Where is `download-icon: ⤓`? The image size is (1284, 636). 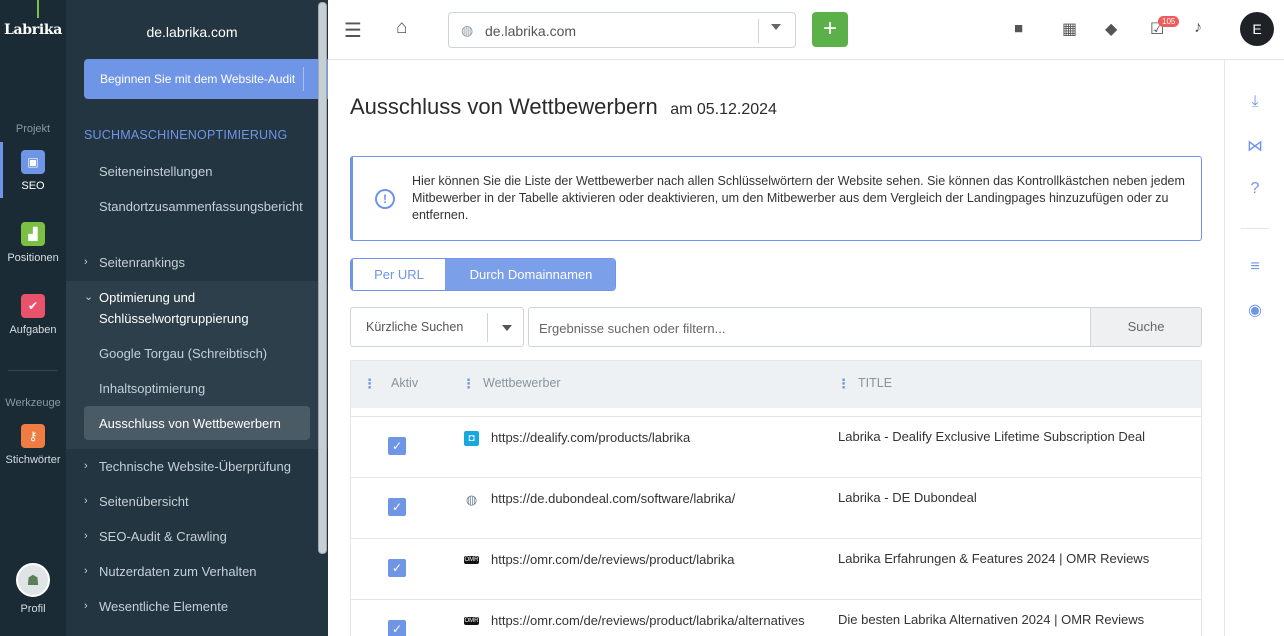 download-icon: ⤓ is located at coordinates (1255, 103).